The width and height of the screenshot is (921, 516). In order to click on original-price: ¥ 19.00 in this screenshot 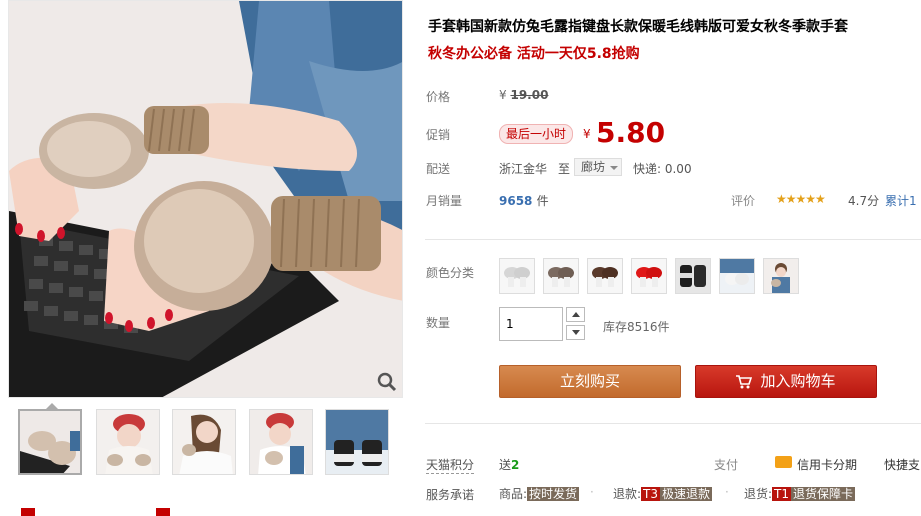, I will do `click(523, 95)`.